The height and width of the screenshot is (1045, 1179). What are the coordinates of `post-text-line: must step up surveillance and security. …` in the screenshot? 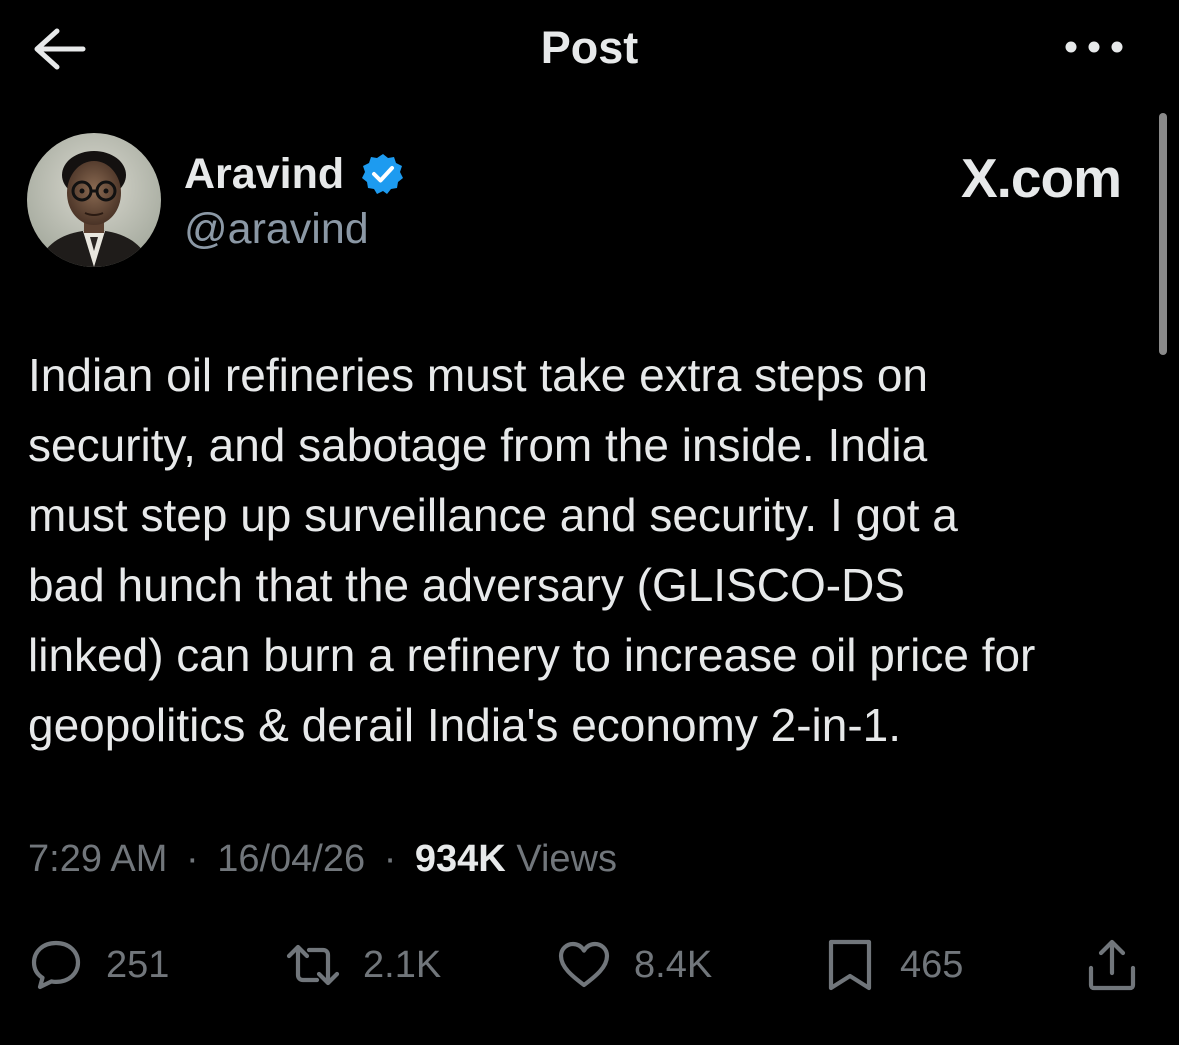 It's located at (493, 515).